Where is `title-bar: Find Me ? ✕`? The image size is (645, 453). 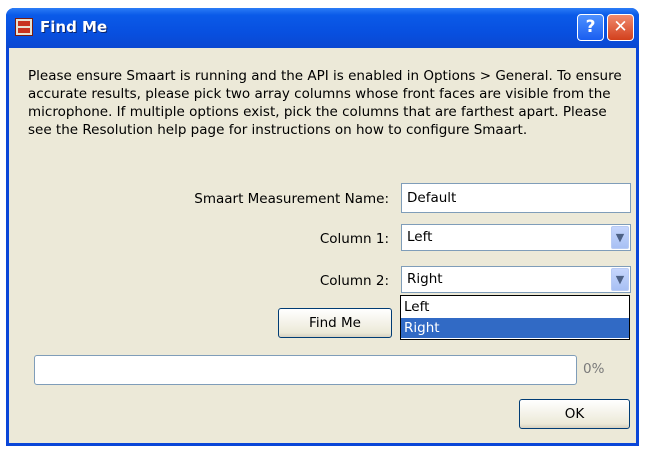 title-bar: Find Me ? ✕ is located at coordinates (322, 28).